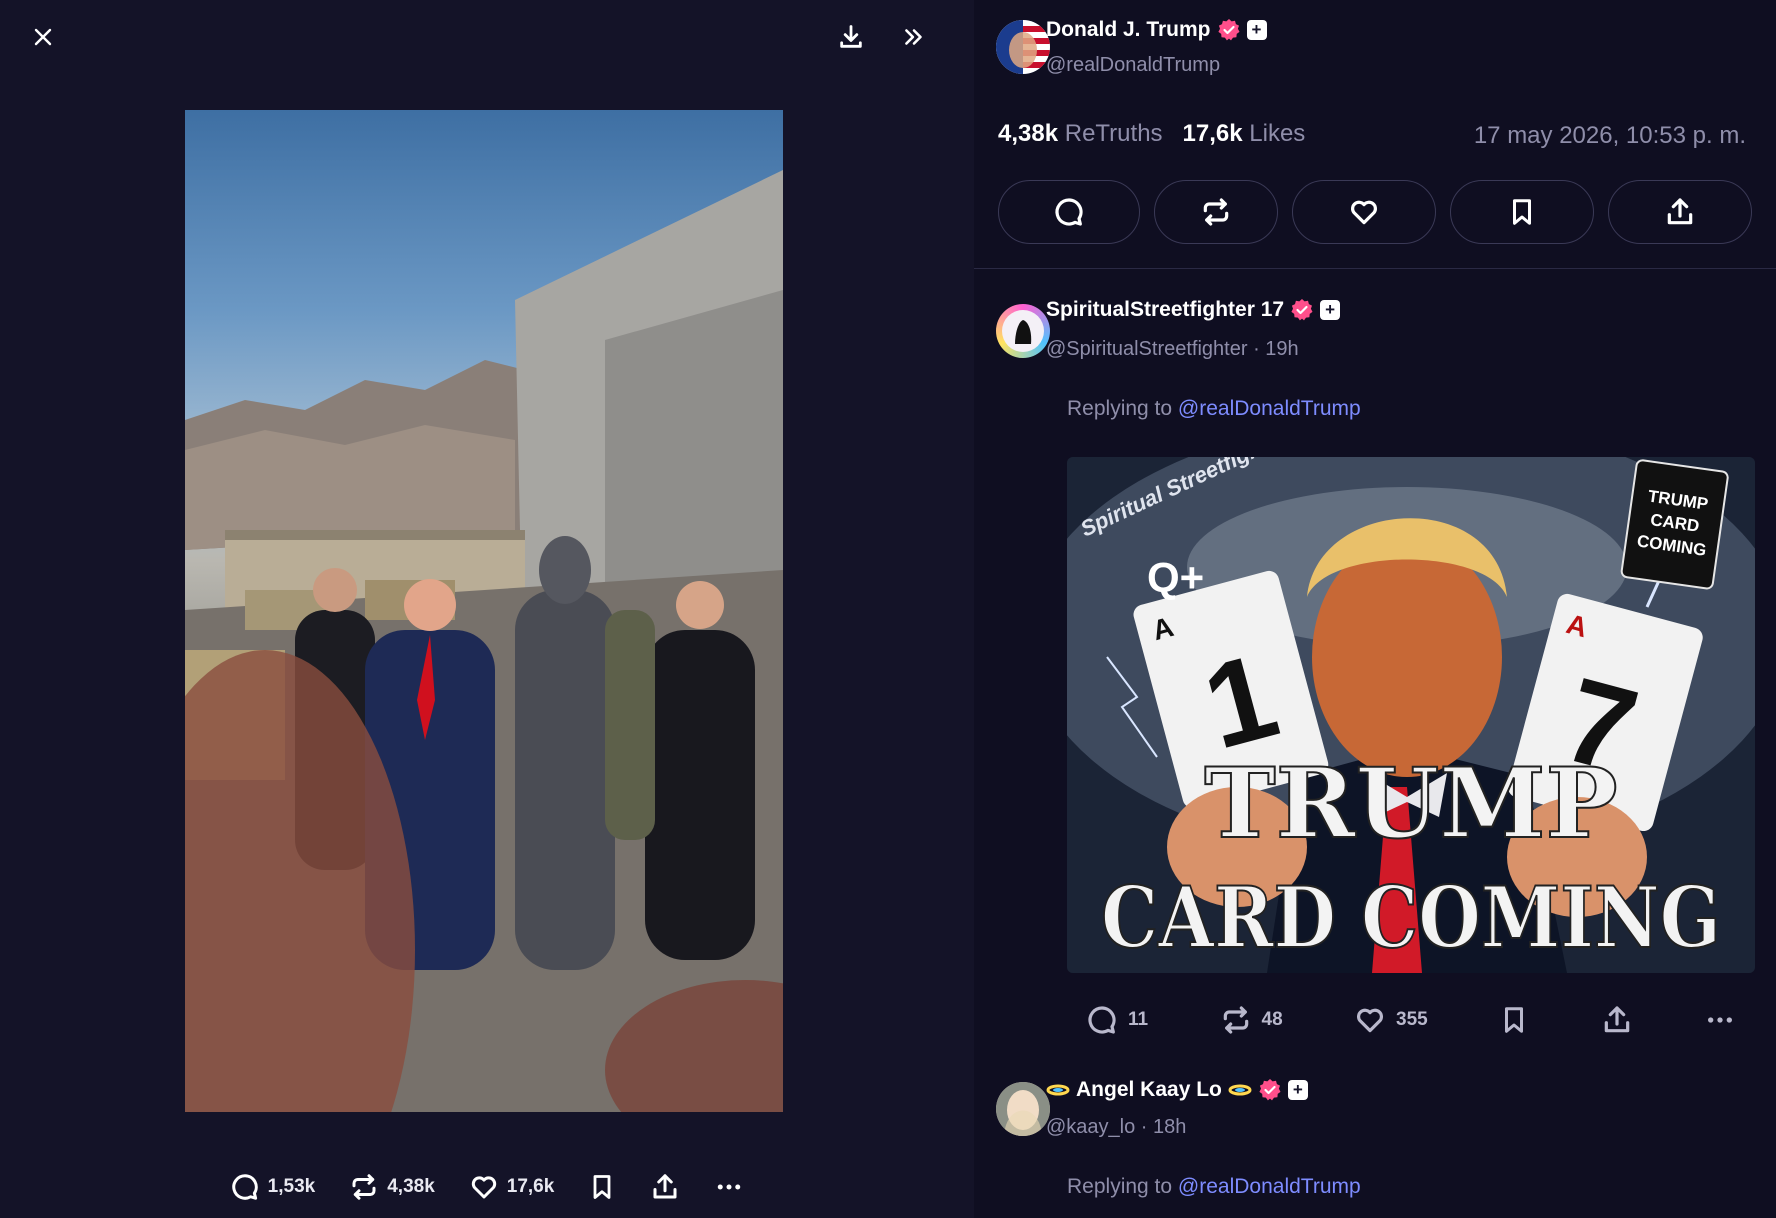 This screenshot has width=1776, height=1218. Describe the element at coordinates (1133, 65) in the screenshot. I see `author-handle: @realDonaldTrump` at that location.